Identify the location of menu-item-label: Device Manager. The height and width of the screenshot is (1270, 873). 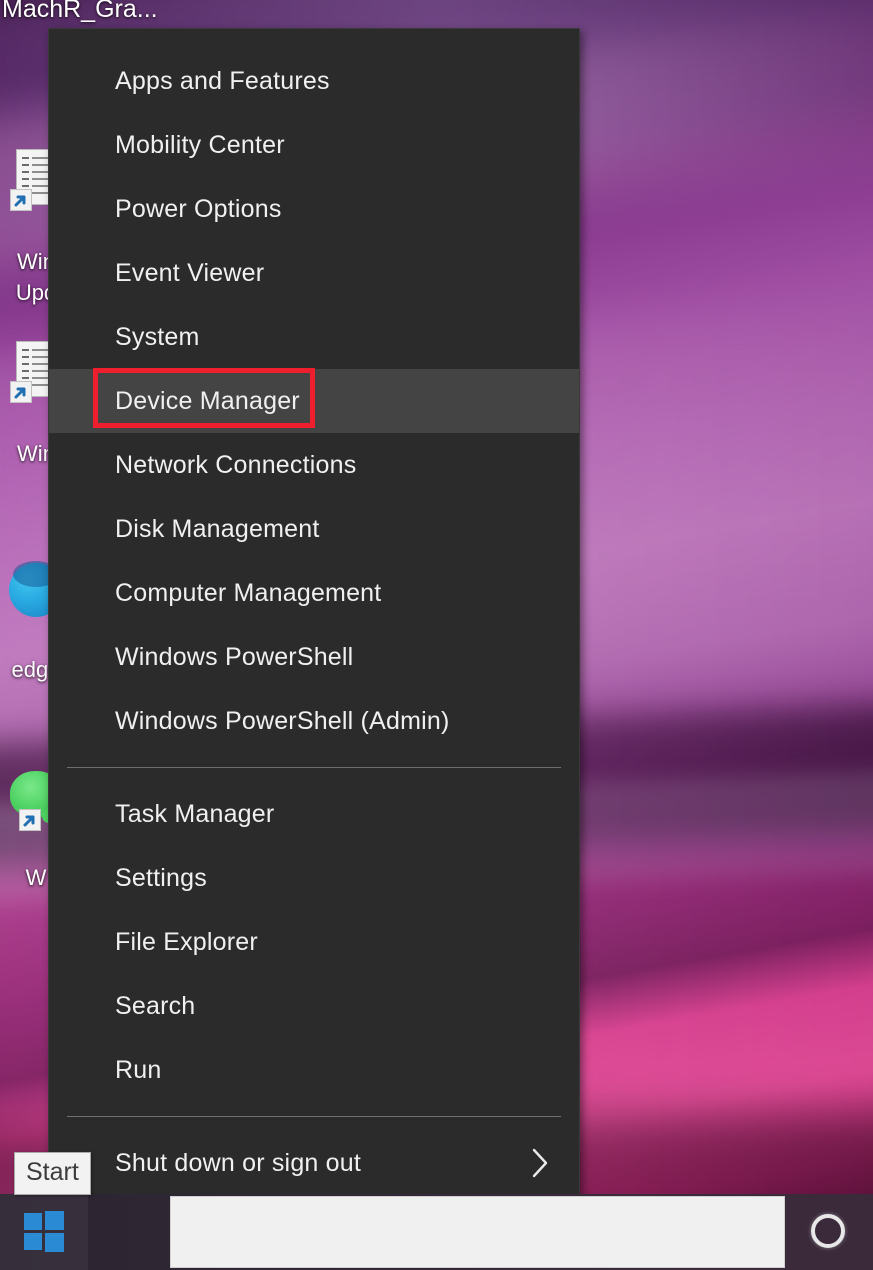
(207, 400).